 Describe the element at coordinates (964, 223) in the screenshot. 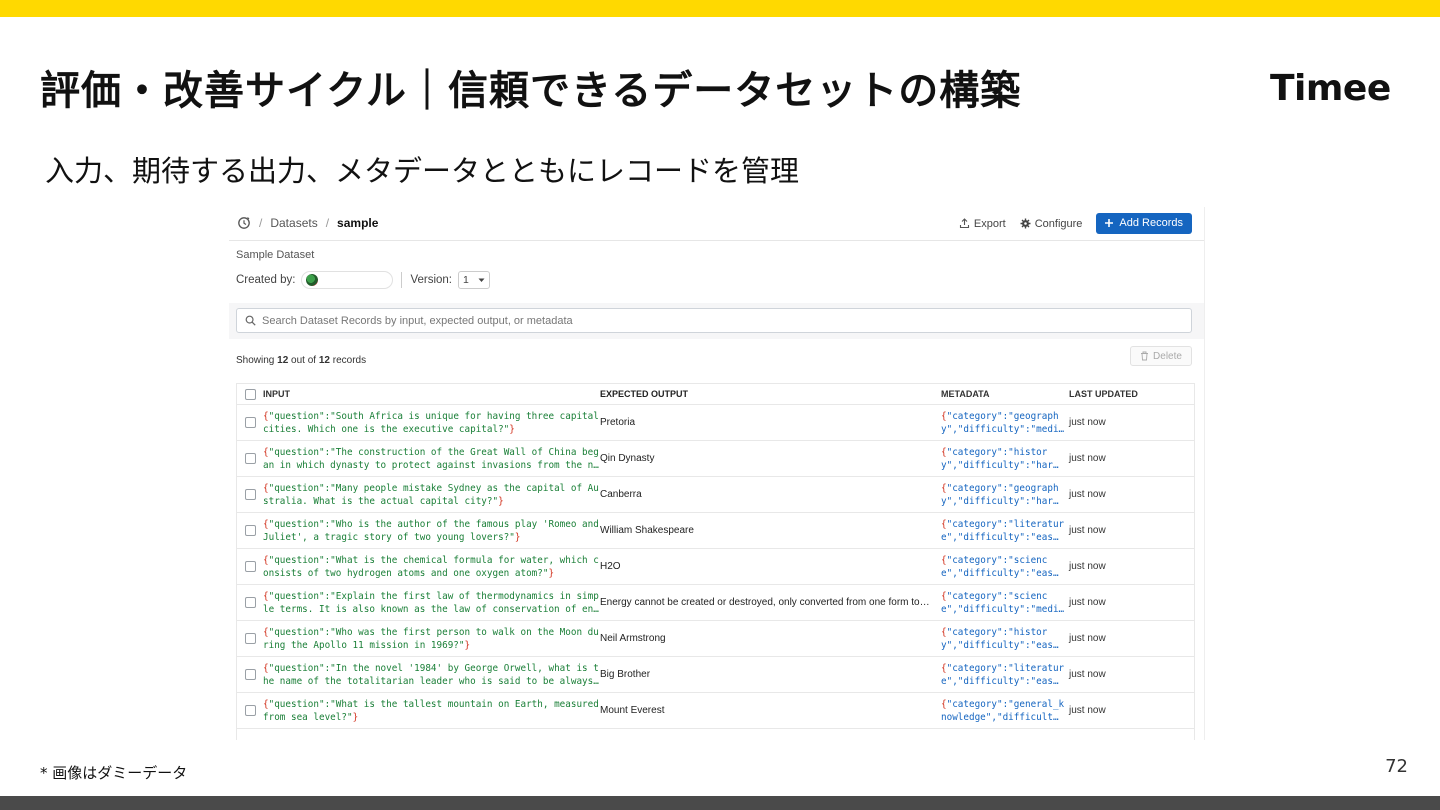

I see `upload-icon` at that location.